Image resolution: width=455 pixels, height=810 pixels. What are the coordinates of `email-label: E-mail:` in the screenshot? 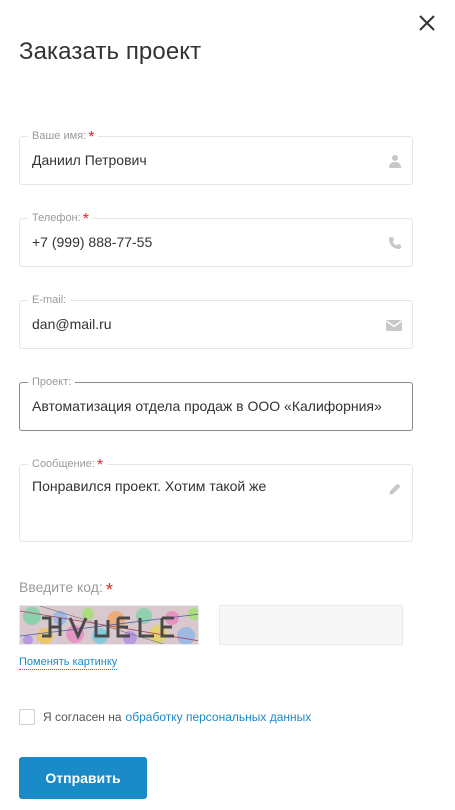 It's located at (49, 300).